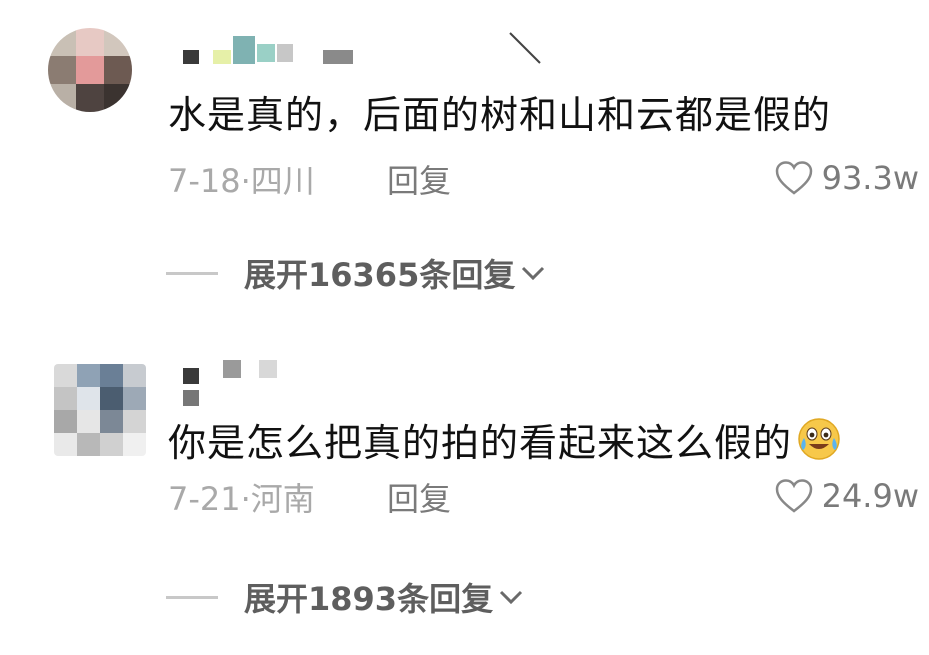 This screenshot has width=929, height=655. I want to click on like-button: 24.9w, so click(846, 496).